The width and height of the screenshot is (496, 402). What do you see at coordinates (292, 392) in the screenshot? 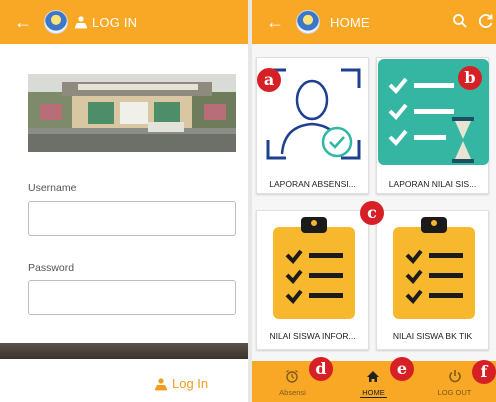
I see `nav-label: Absensi` at bounding box center [292, 392].